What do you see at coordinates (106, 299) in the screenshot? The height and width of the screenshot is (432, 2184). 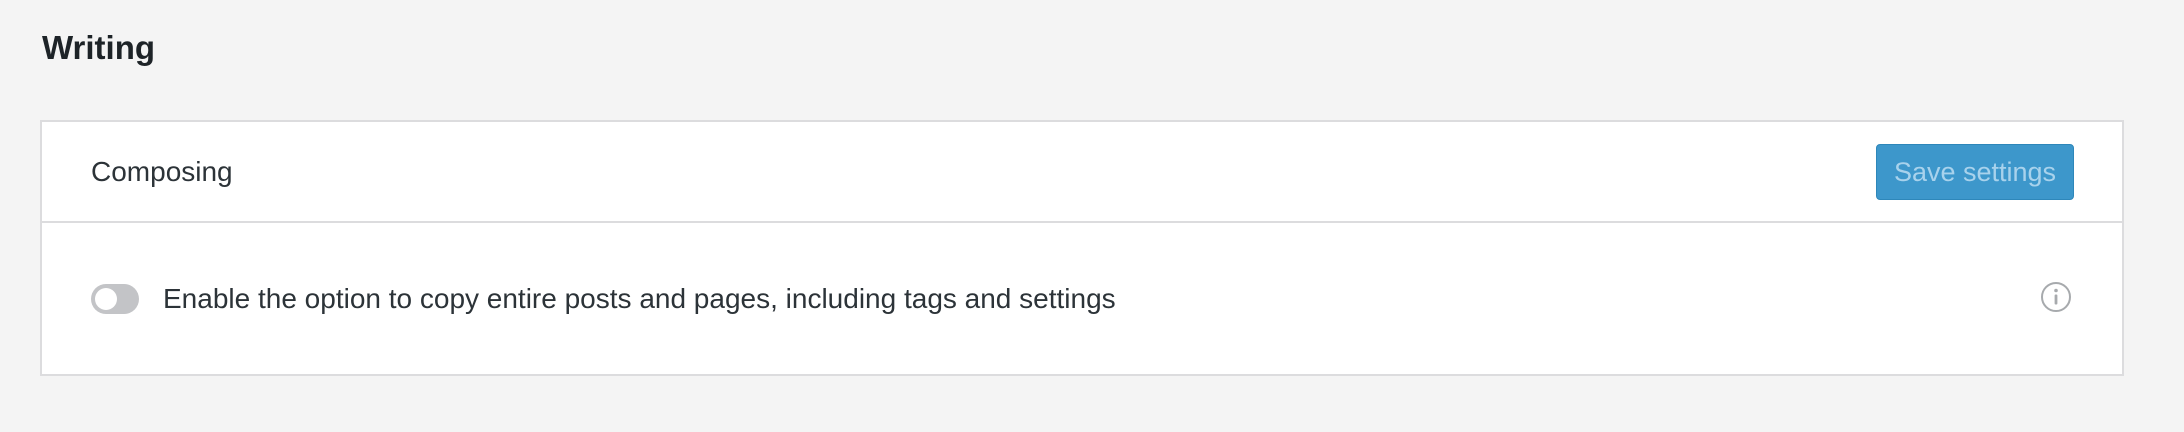 I see `toggle-knob` at bounding box center [106, 299].